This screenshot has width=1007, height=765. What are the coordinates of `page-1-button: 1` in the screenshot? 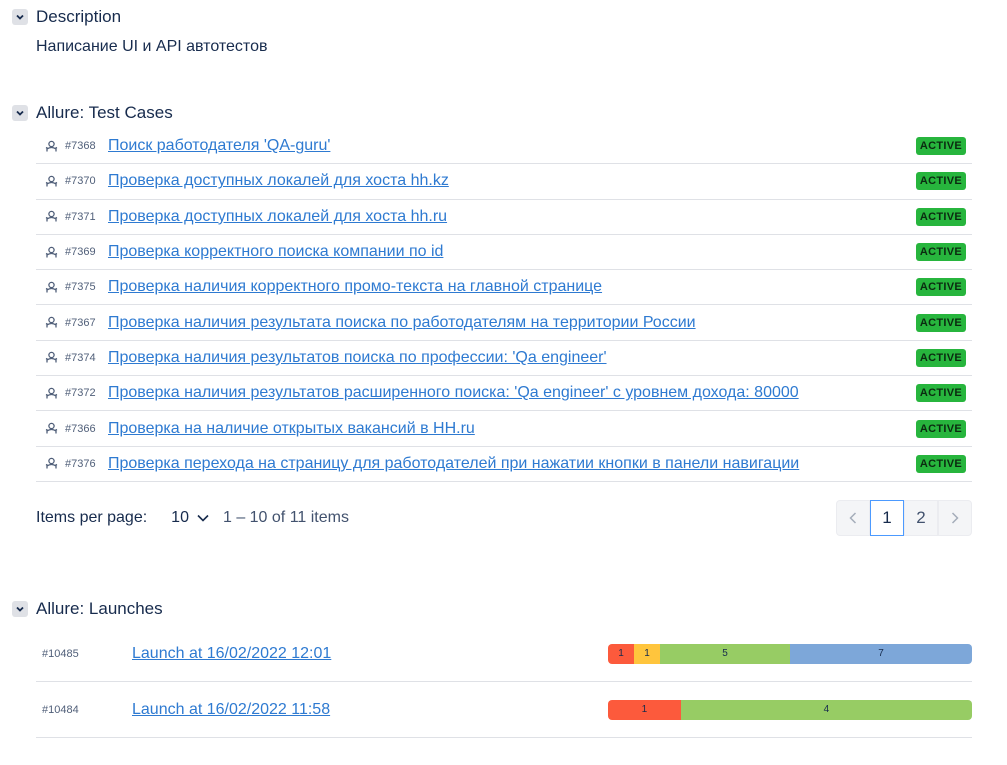 It's located at (887, 518).